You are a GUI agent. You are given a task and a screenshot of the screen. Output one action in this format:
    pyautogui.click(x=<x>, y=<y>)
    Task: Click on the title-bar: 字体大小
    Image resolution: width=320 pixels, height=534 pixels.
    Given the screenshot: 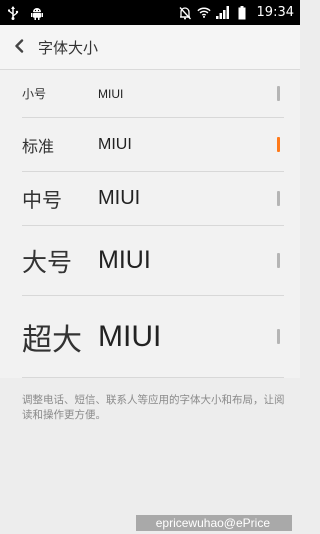 What is the action you would take?
    pyautogui.click(x=150, y=47)
    